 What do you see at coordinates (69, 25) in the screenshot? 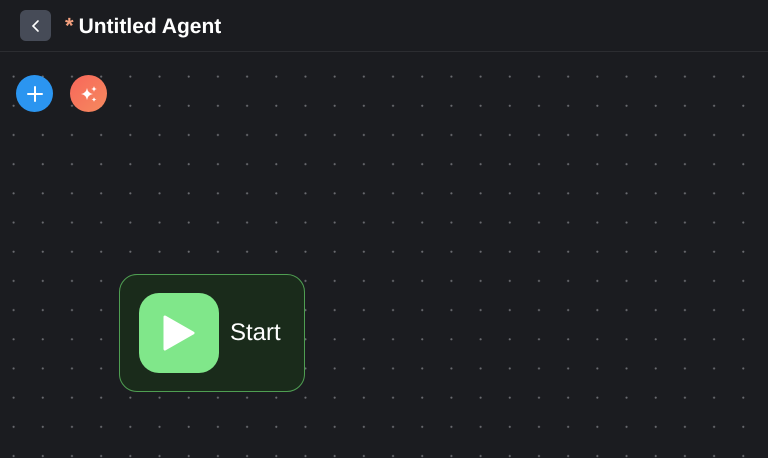
I see `unsaved-marker: *` at bounding box center [69, 25].